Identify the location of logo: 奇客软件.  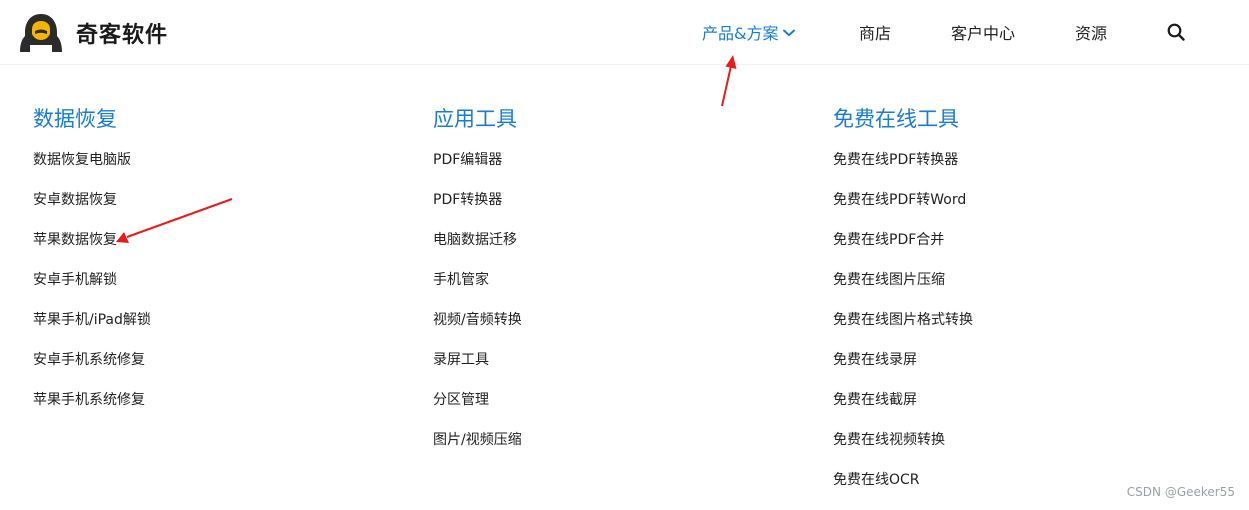
(93, 33).